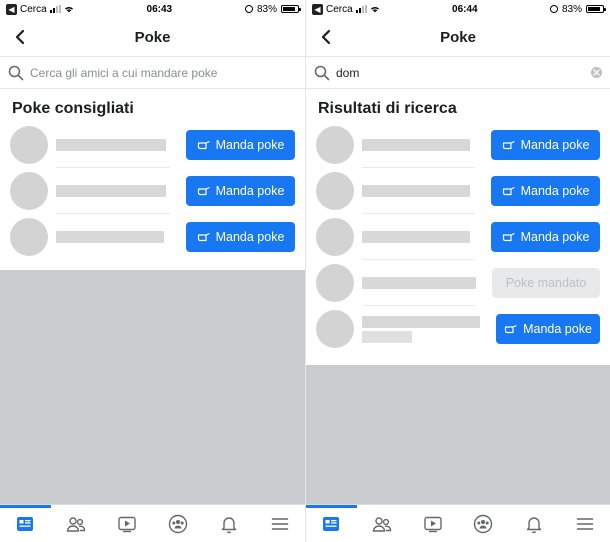  I want to click on page-title: Poke, so click(152, 37).